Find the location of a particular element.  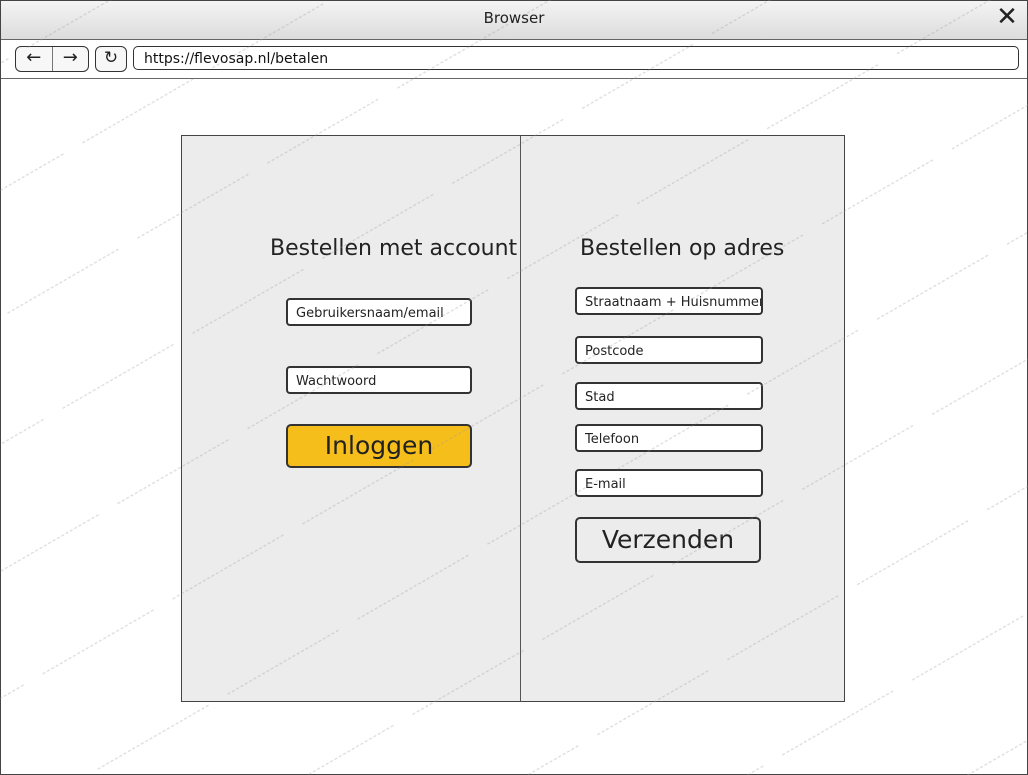

reload-icon: ↻ is located at coordinates (111, 59).